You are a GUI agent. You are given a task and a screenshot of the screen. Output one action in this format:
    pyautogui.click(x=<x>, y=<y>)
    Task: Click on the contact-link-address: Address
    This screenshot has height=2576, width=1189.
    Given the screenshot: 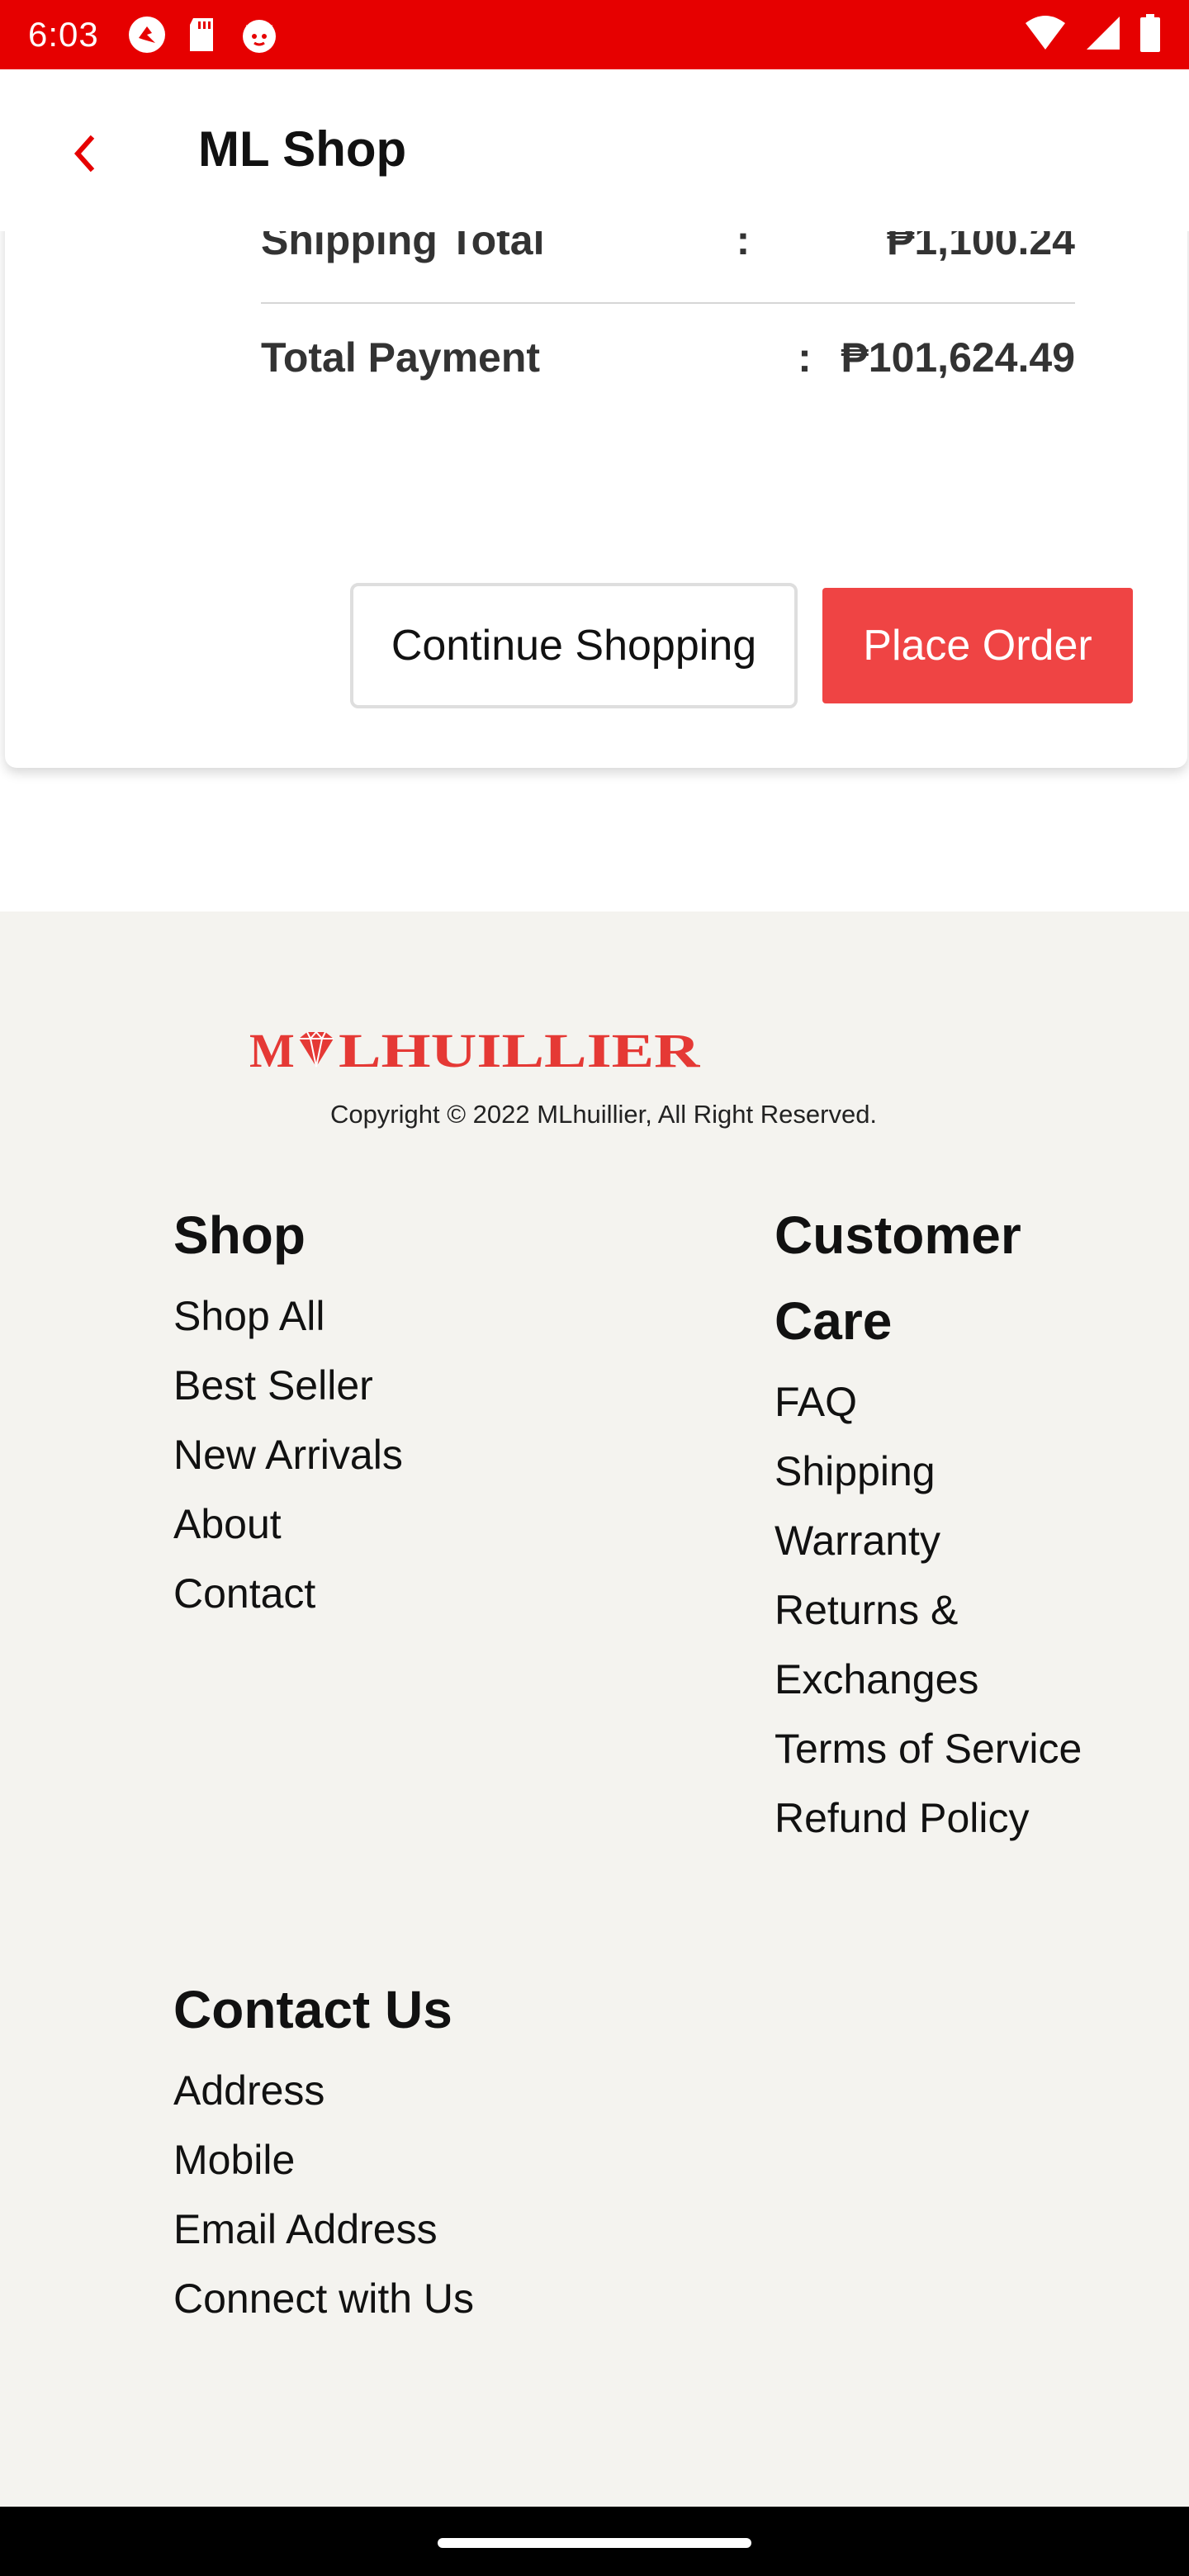 What is the action you would take?
    pyautogui.click(x=323, y=2090)
    